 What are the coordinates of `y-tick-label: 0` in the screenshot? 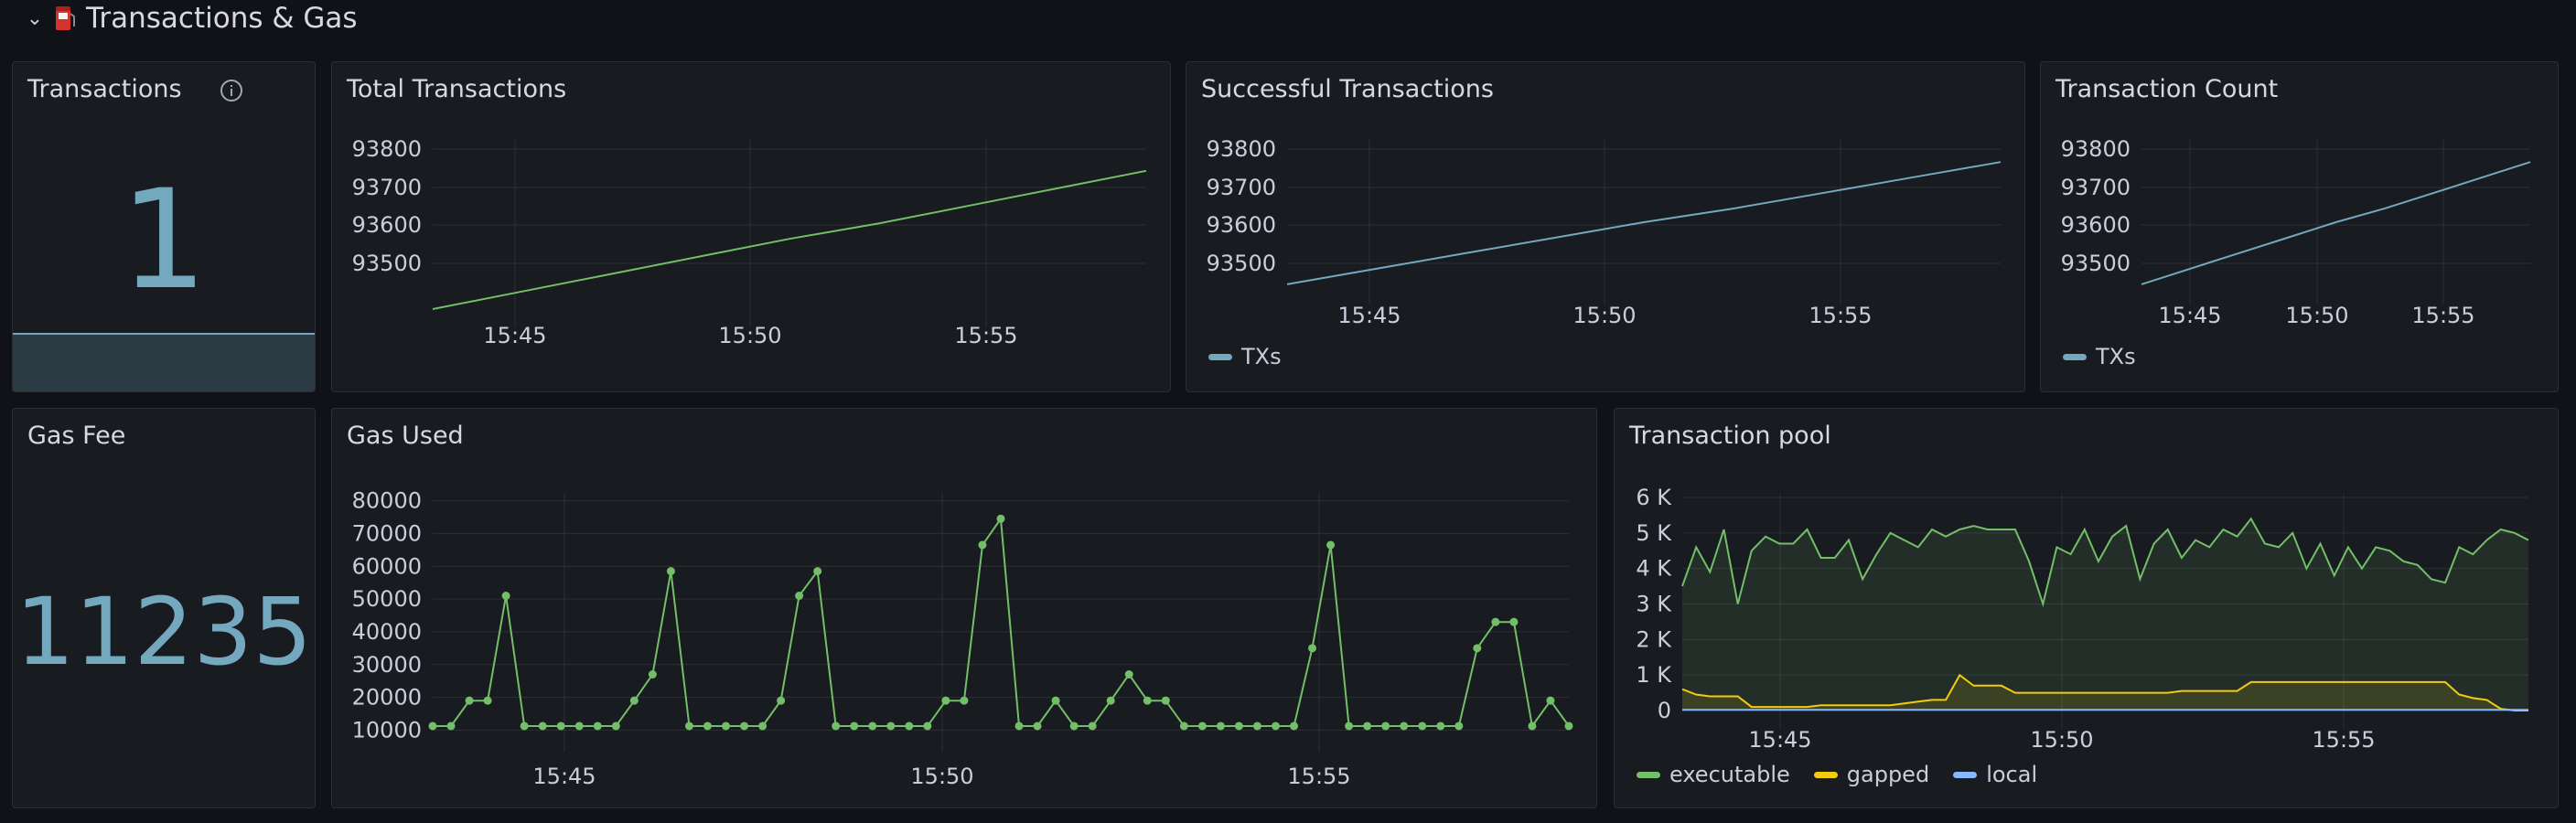 It's located at (1664, 710).